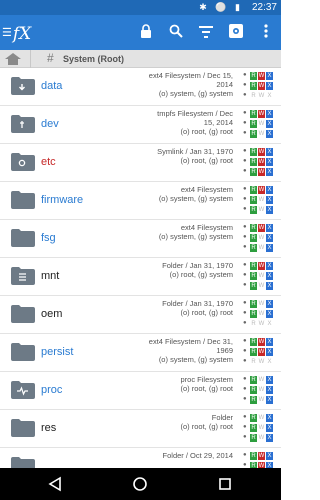 This screenshot has width=320, height=500. What do you see at coordinates (57, 352) in the screenshot?
I see `file-name: persist` at bounding box center [57, 352].